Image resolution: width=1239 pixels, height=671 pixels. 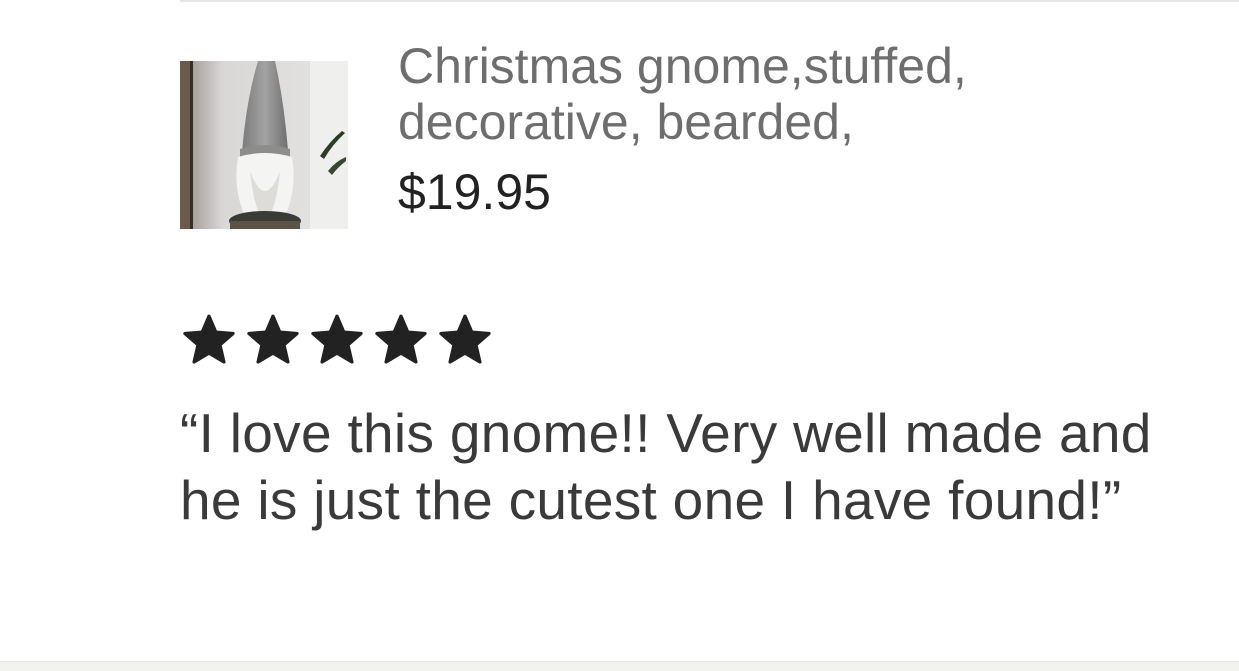 I want to click on gnome-product-photo, so click(x=264, y=145).